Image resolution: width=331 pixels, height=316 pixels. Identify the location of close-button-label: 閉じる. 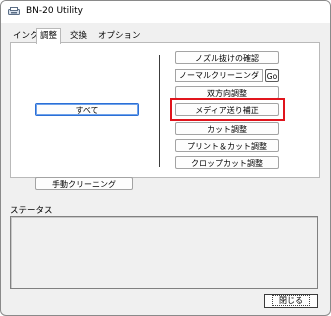
(291, 300).